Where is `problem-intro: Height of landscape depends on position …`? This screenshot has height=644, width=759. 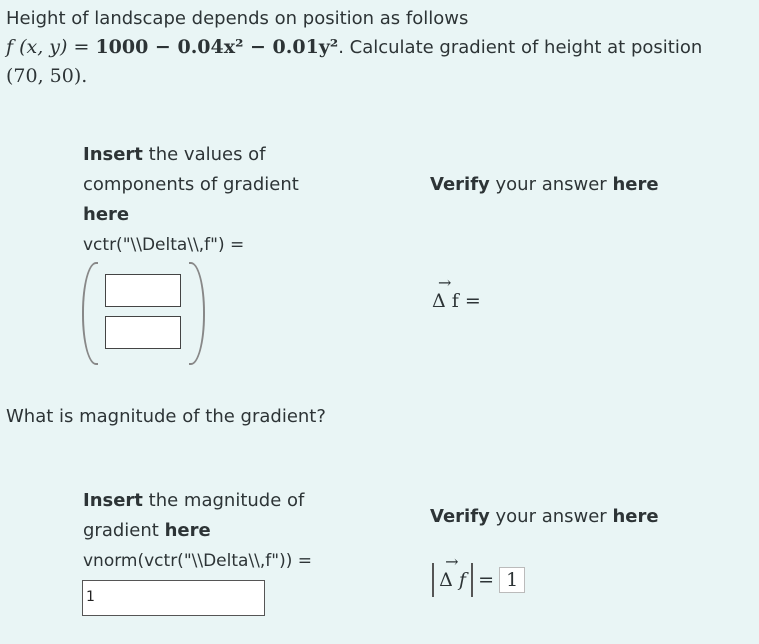
problem-intro: Height of landscape depends on position … is located at coordinates (237, 18).